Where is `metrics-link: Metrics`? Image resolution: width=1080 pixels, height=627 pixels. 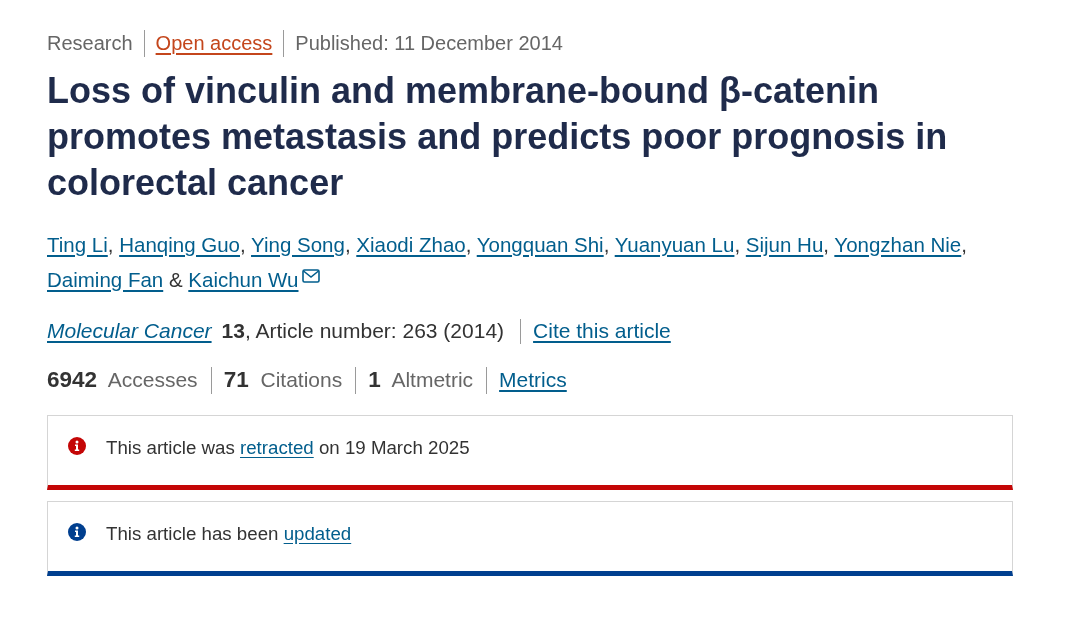 metrics-link: Metrics is located at coordinates (533, 380).